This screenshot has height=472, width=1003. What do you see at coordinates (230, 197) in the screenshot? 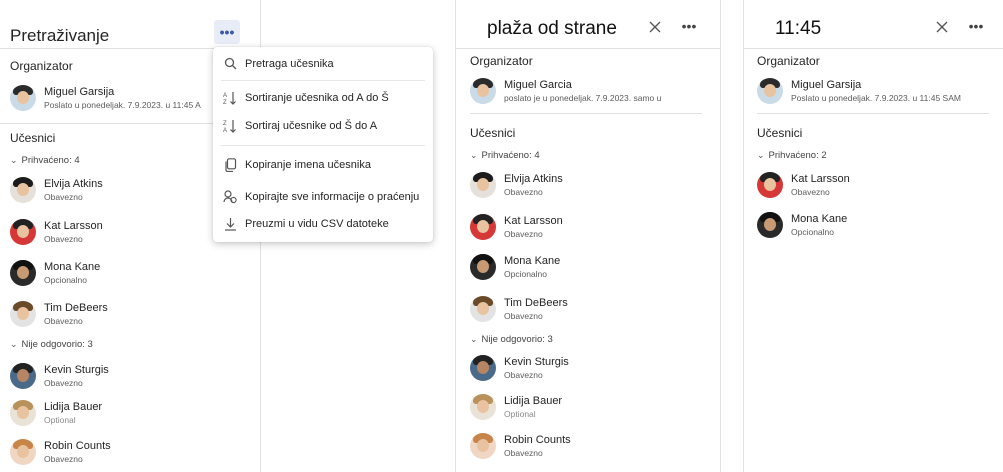
I see `copy-tracking-icon` at bounding box center [230, 197].